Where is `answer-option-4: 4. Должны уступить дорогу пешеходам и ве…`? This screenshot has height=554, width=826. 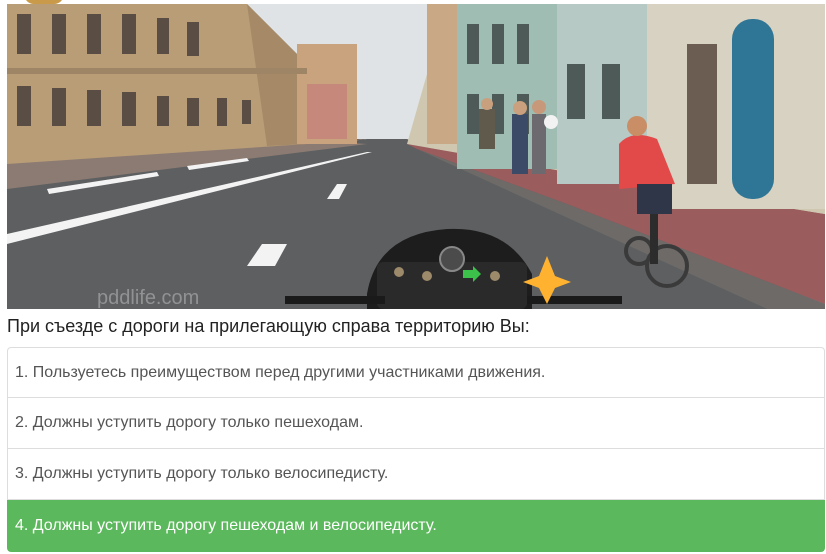
answer-option-4: 4. Должны уступить дорогу пешеходам и ве… is located at coordinates (416, 526).